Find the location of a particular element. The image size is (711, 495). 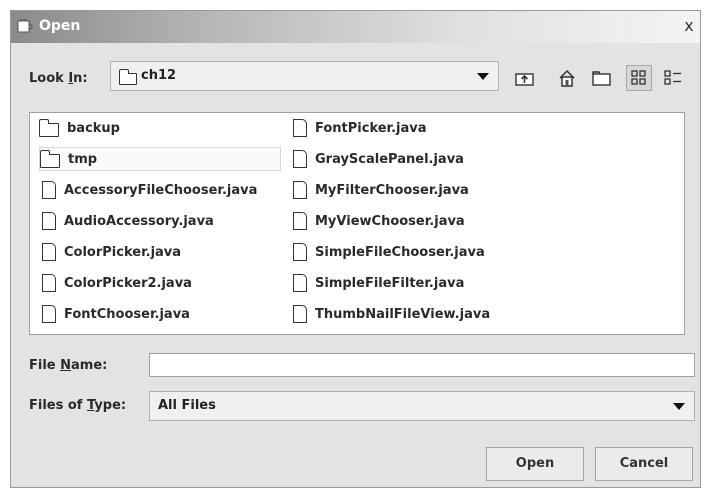

list-item-file: ColorPicker.java is located at coordinates (111, 252).